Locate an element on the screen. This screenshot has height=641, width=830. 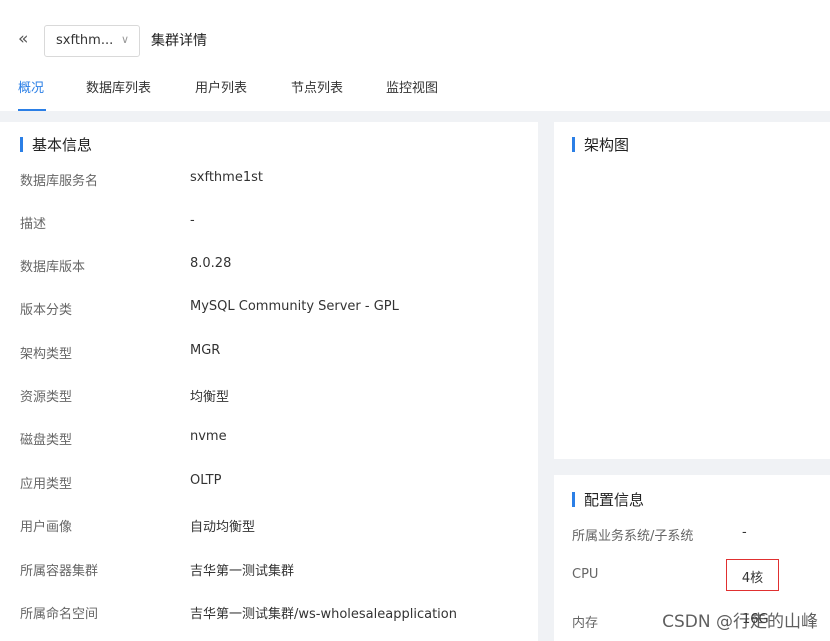
info-value: 自动均衡型 is located at coordinates (223, 527).